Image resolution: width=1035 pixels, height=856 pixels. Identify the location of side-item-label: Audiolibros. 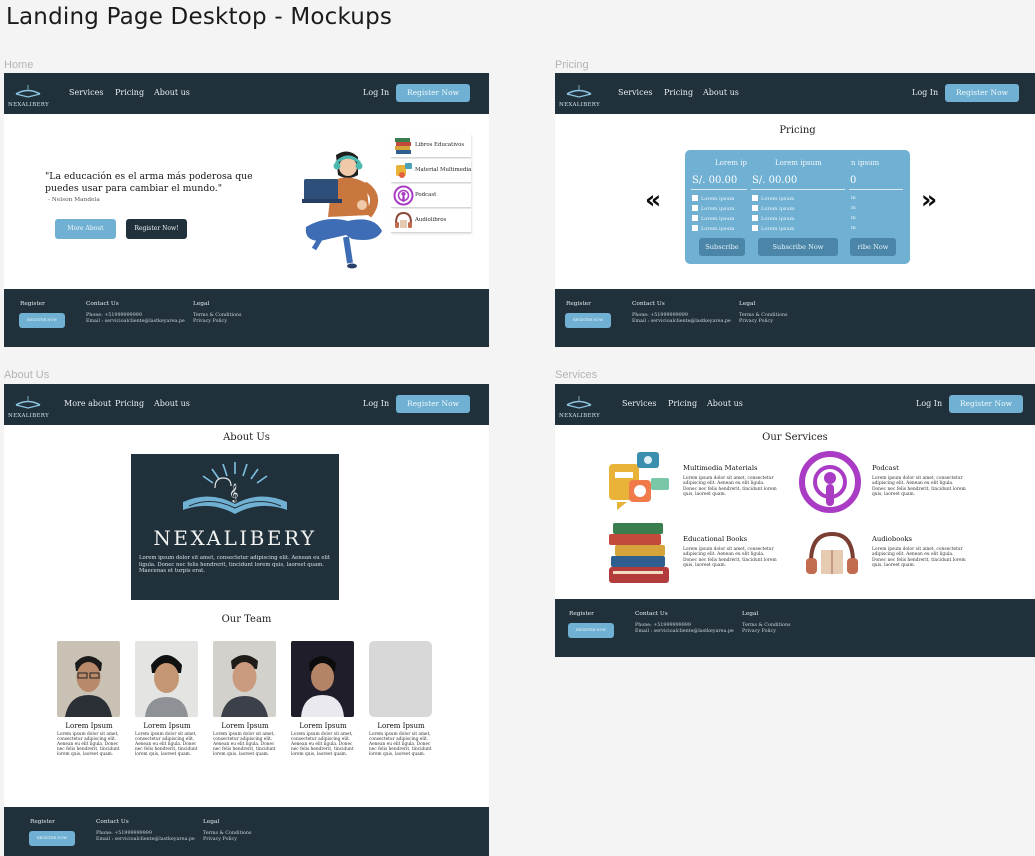
(431, 220).